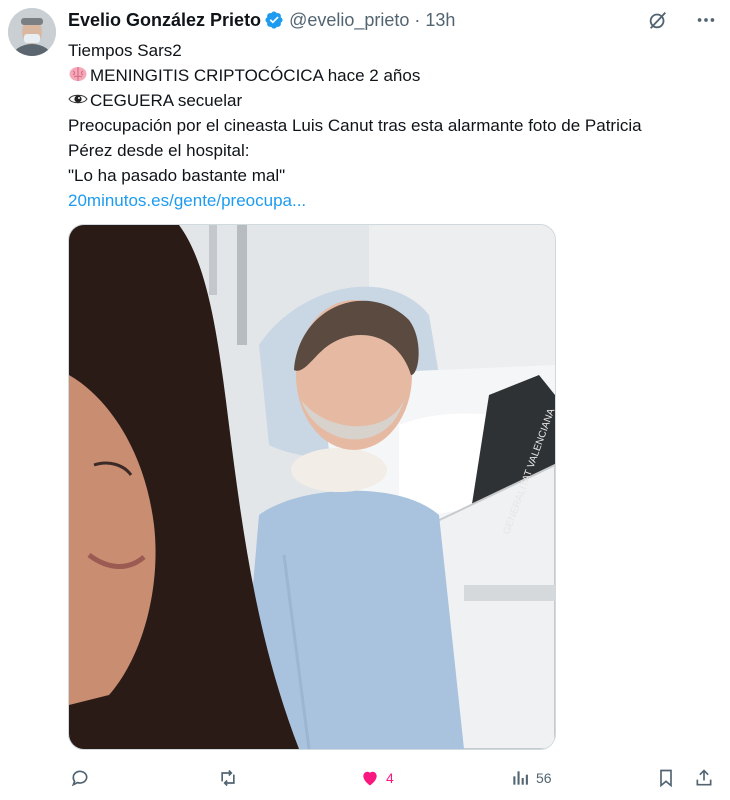  Describe the element at coordinates (682, 20) in the screenshot. I see `top-icons` at that location.